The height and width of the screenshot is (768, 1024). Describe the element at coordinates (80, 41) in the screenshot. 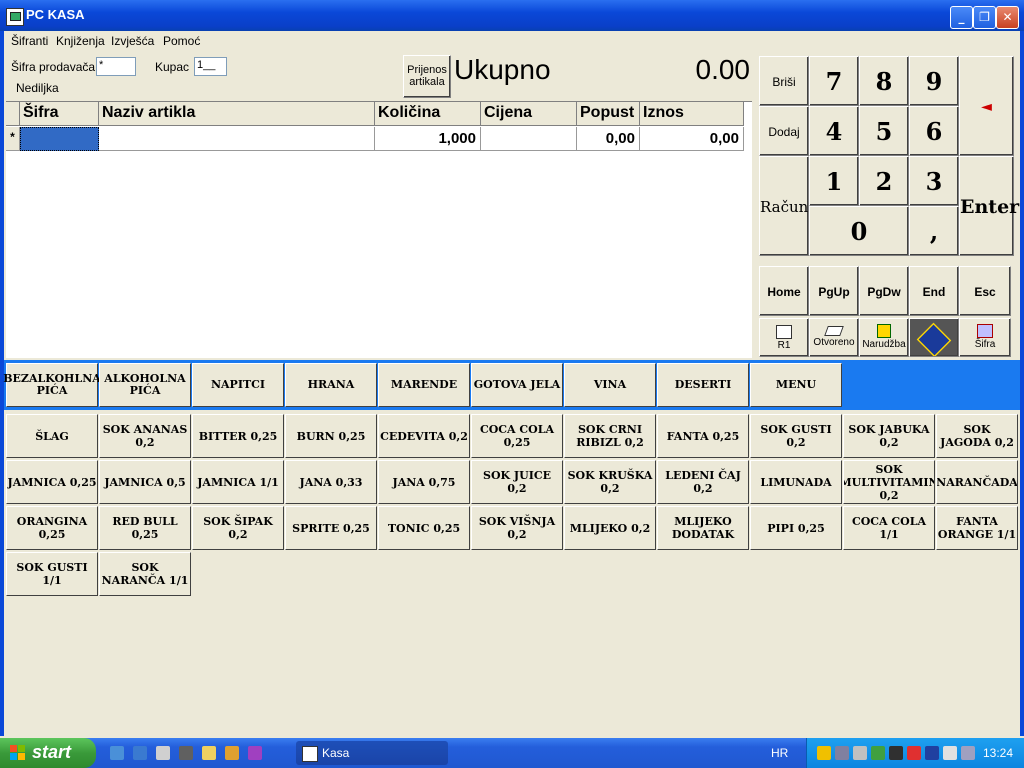

I see `menu-knjizenja: Knjiženja` at that location.